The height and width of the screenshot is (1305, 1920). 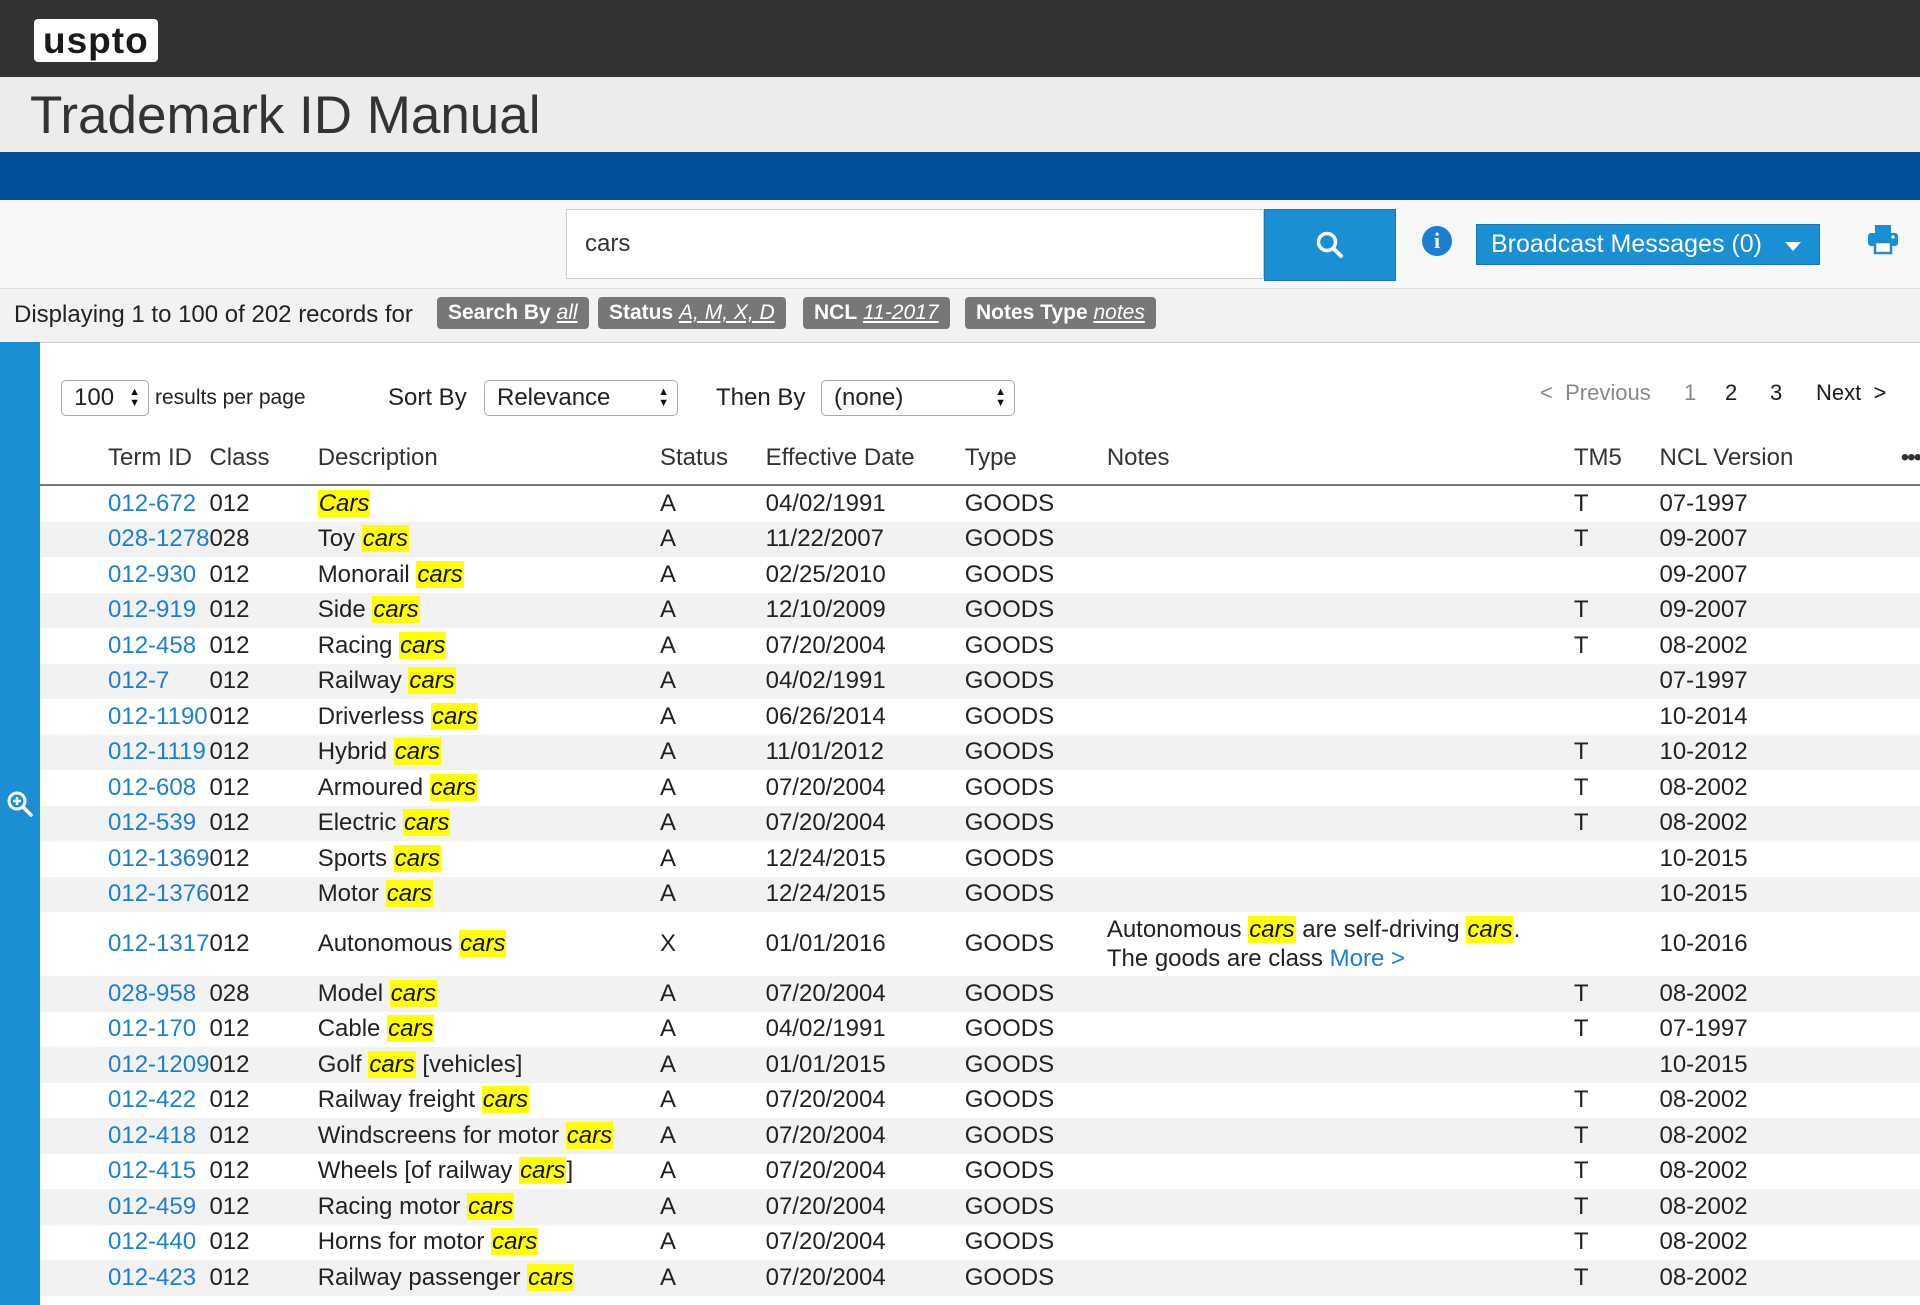 What do you see at coordinates (158, 716) in the screenshot?
I see `term-id-link: 012-1190` at bounding box center [158, 716].